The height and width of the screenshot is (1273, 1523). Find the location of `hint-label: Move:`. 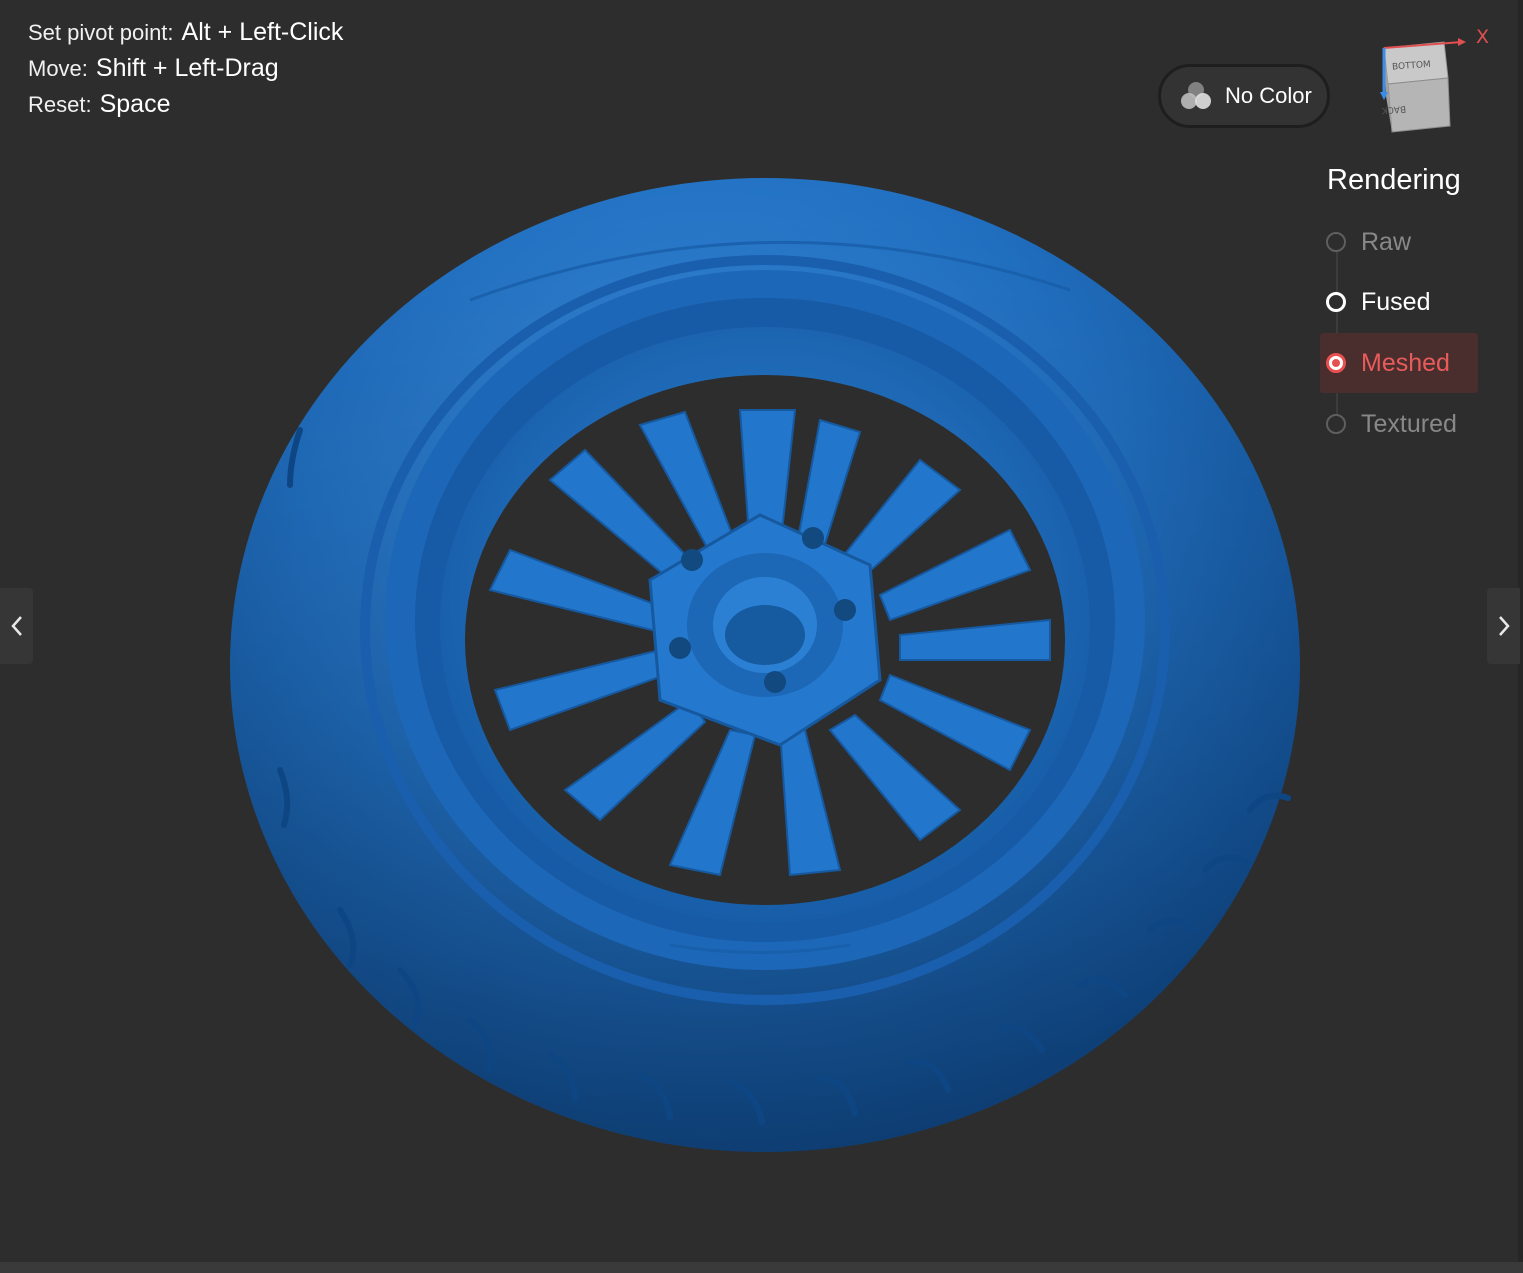

hint-label: Move: is located at coordinates (58, 68).